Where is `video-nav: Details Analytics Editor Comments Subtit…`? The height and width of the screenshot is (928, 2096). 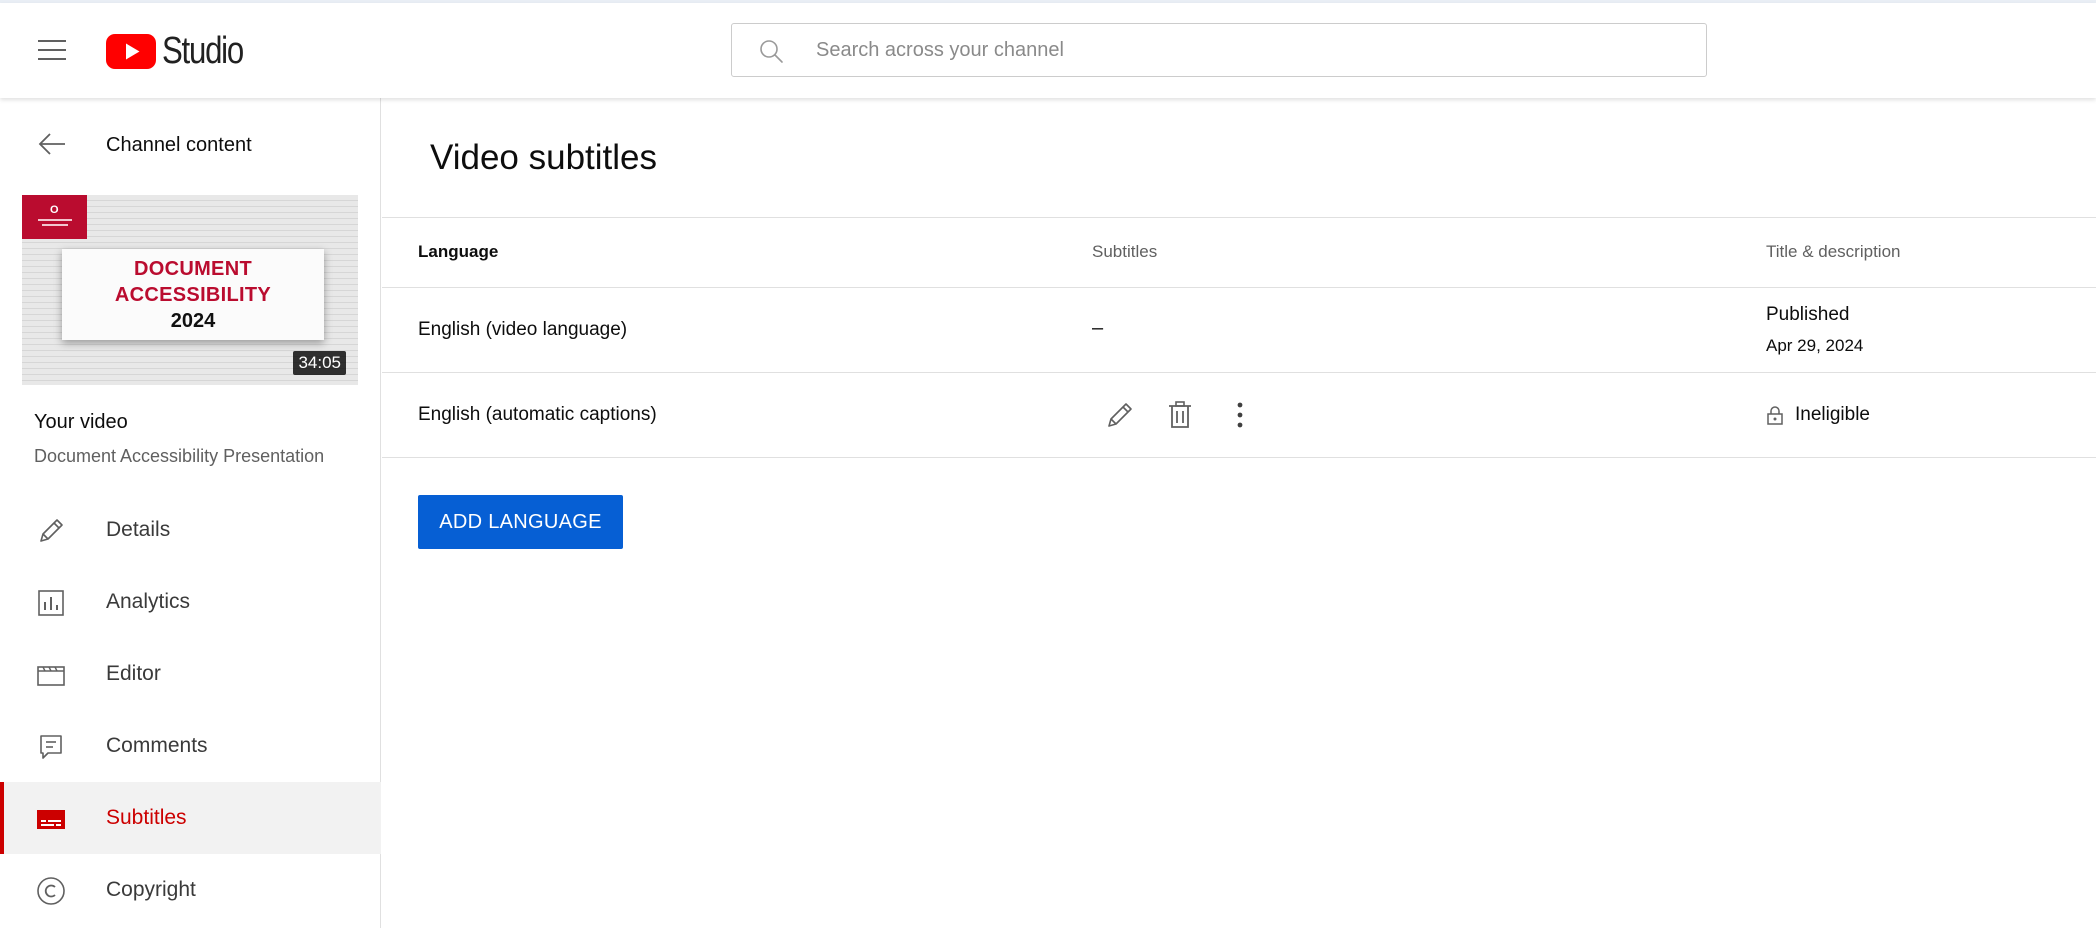 video-nav: Details Analytics Editor Comments Subtit… is located at coordinates (190, 710).